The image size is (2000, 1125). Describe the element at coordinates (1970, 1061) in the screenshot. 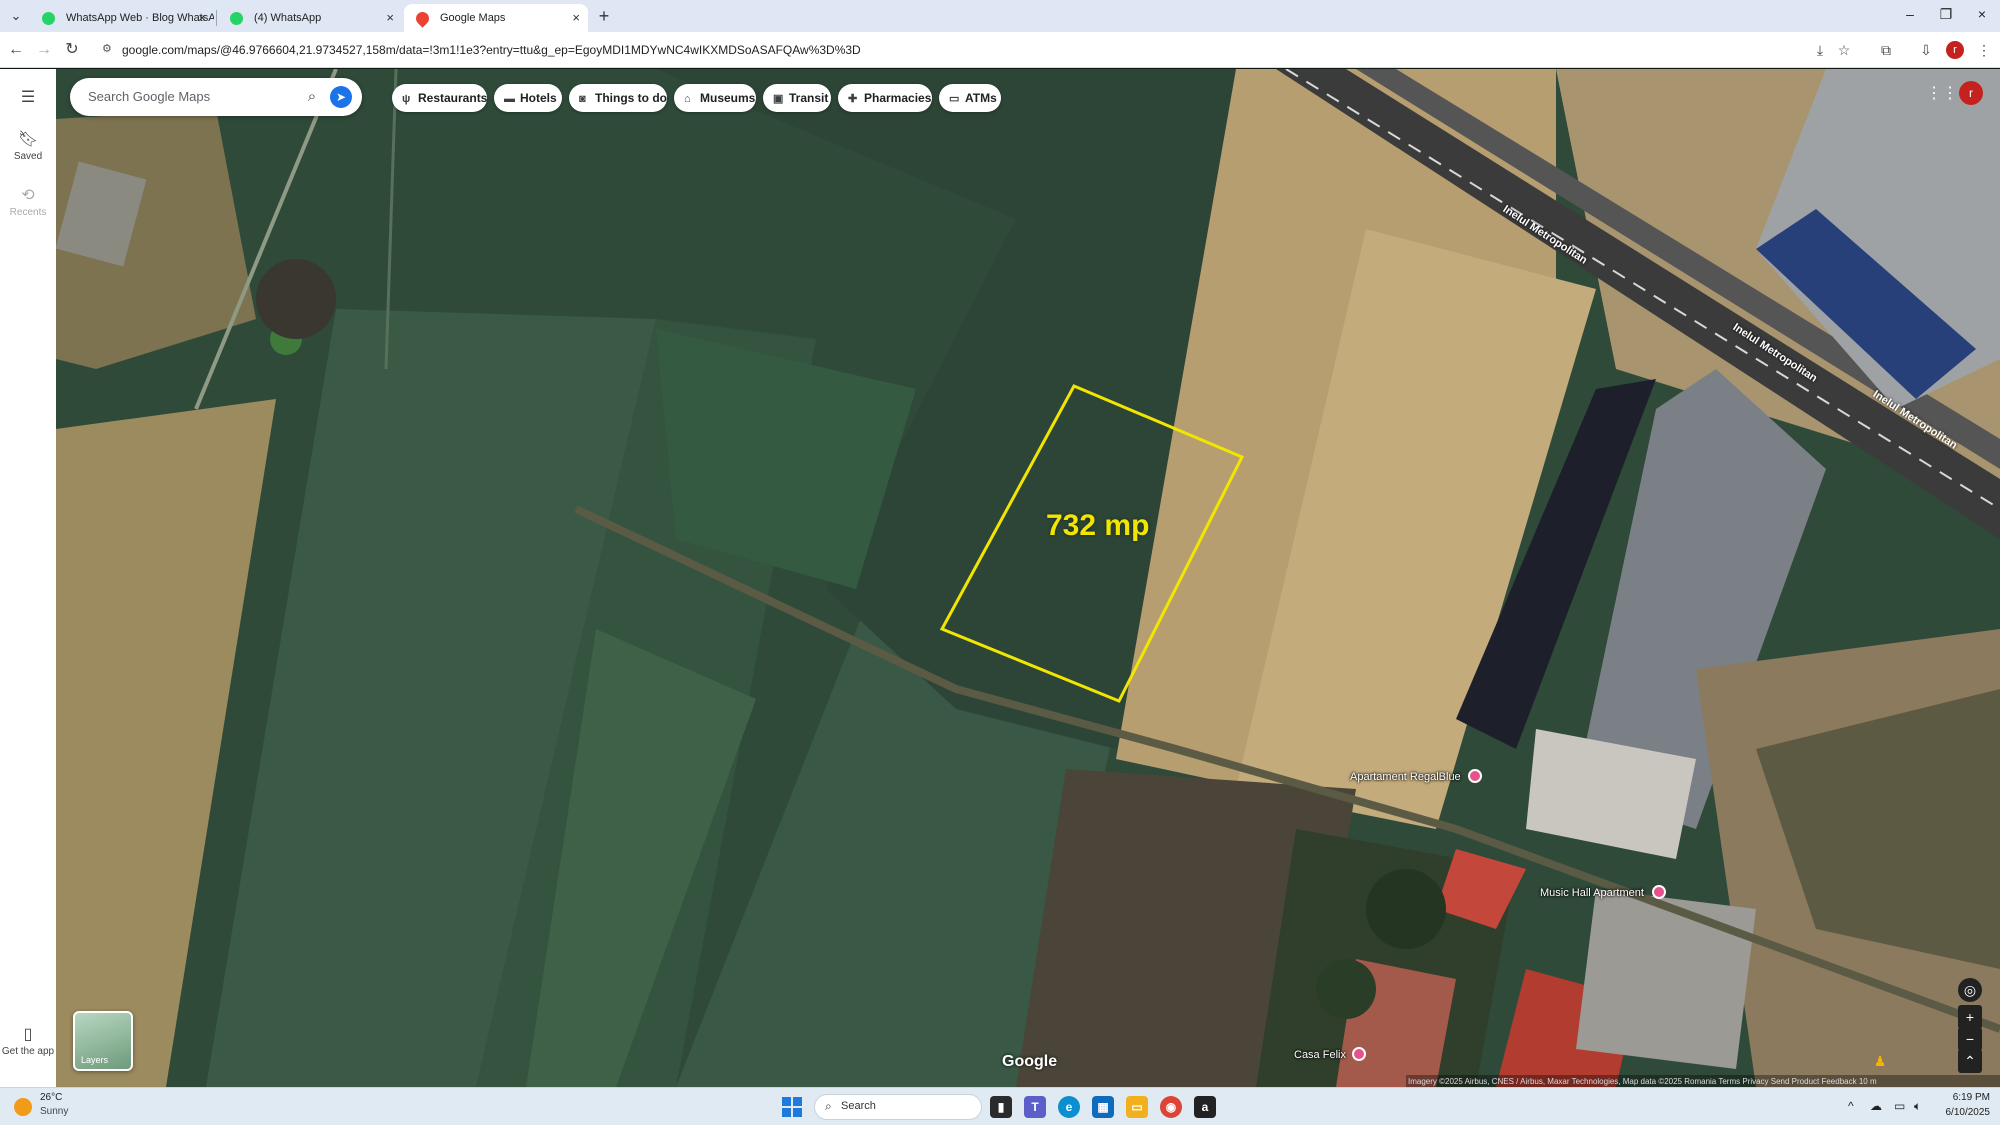

I see `expand-icon: ⌃` at that location.